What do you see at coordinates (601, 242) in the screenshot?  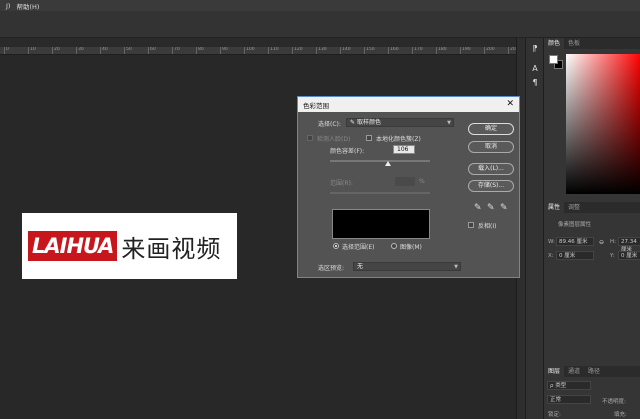 I see `link-icon: ⊖` at bounding box center [601, 242].